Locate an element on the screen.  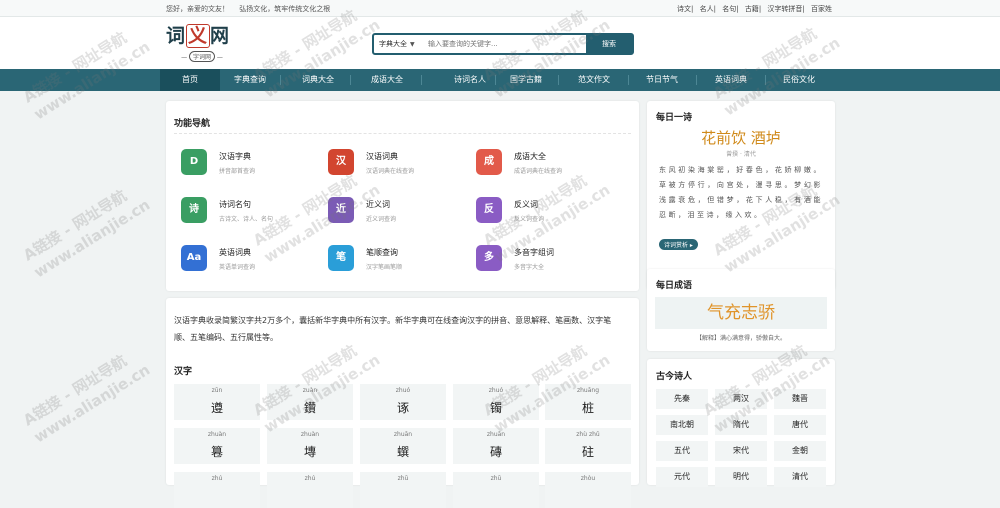
func-item-desc: 拼音部首查询 is located at coordinates (237, 171).